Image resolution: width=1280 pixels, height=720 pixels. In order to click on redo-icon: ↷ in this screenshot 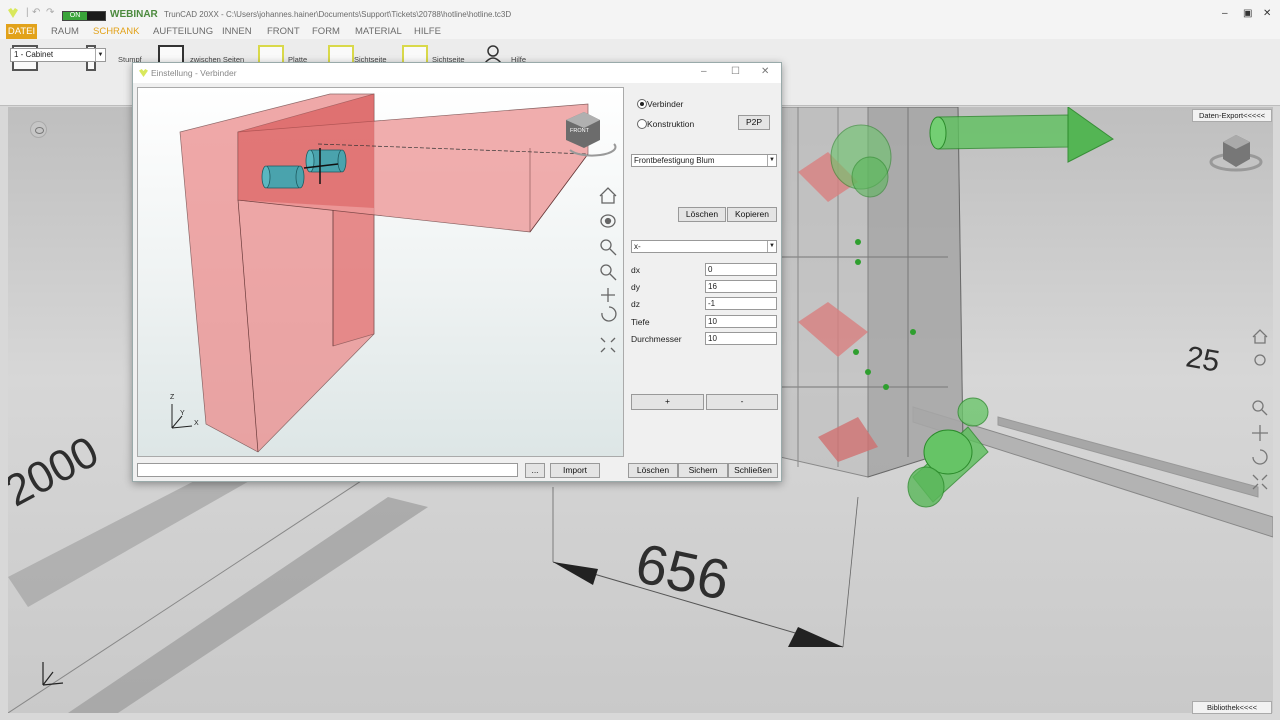, I will do `click(50, 12)`.